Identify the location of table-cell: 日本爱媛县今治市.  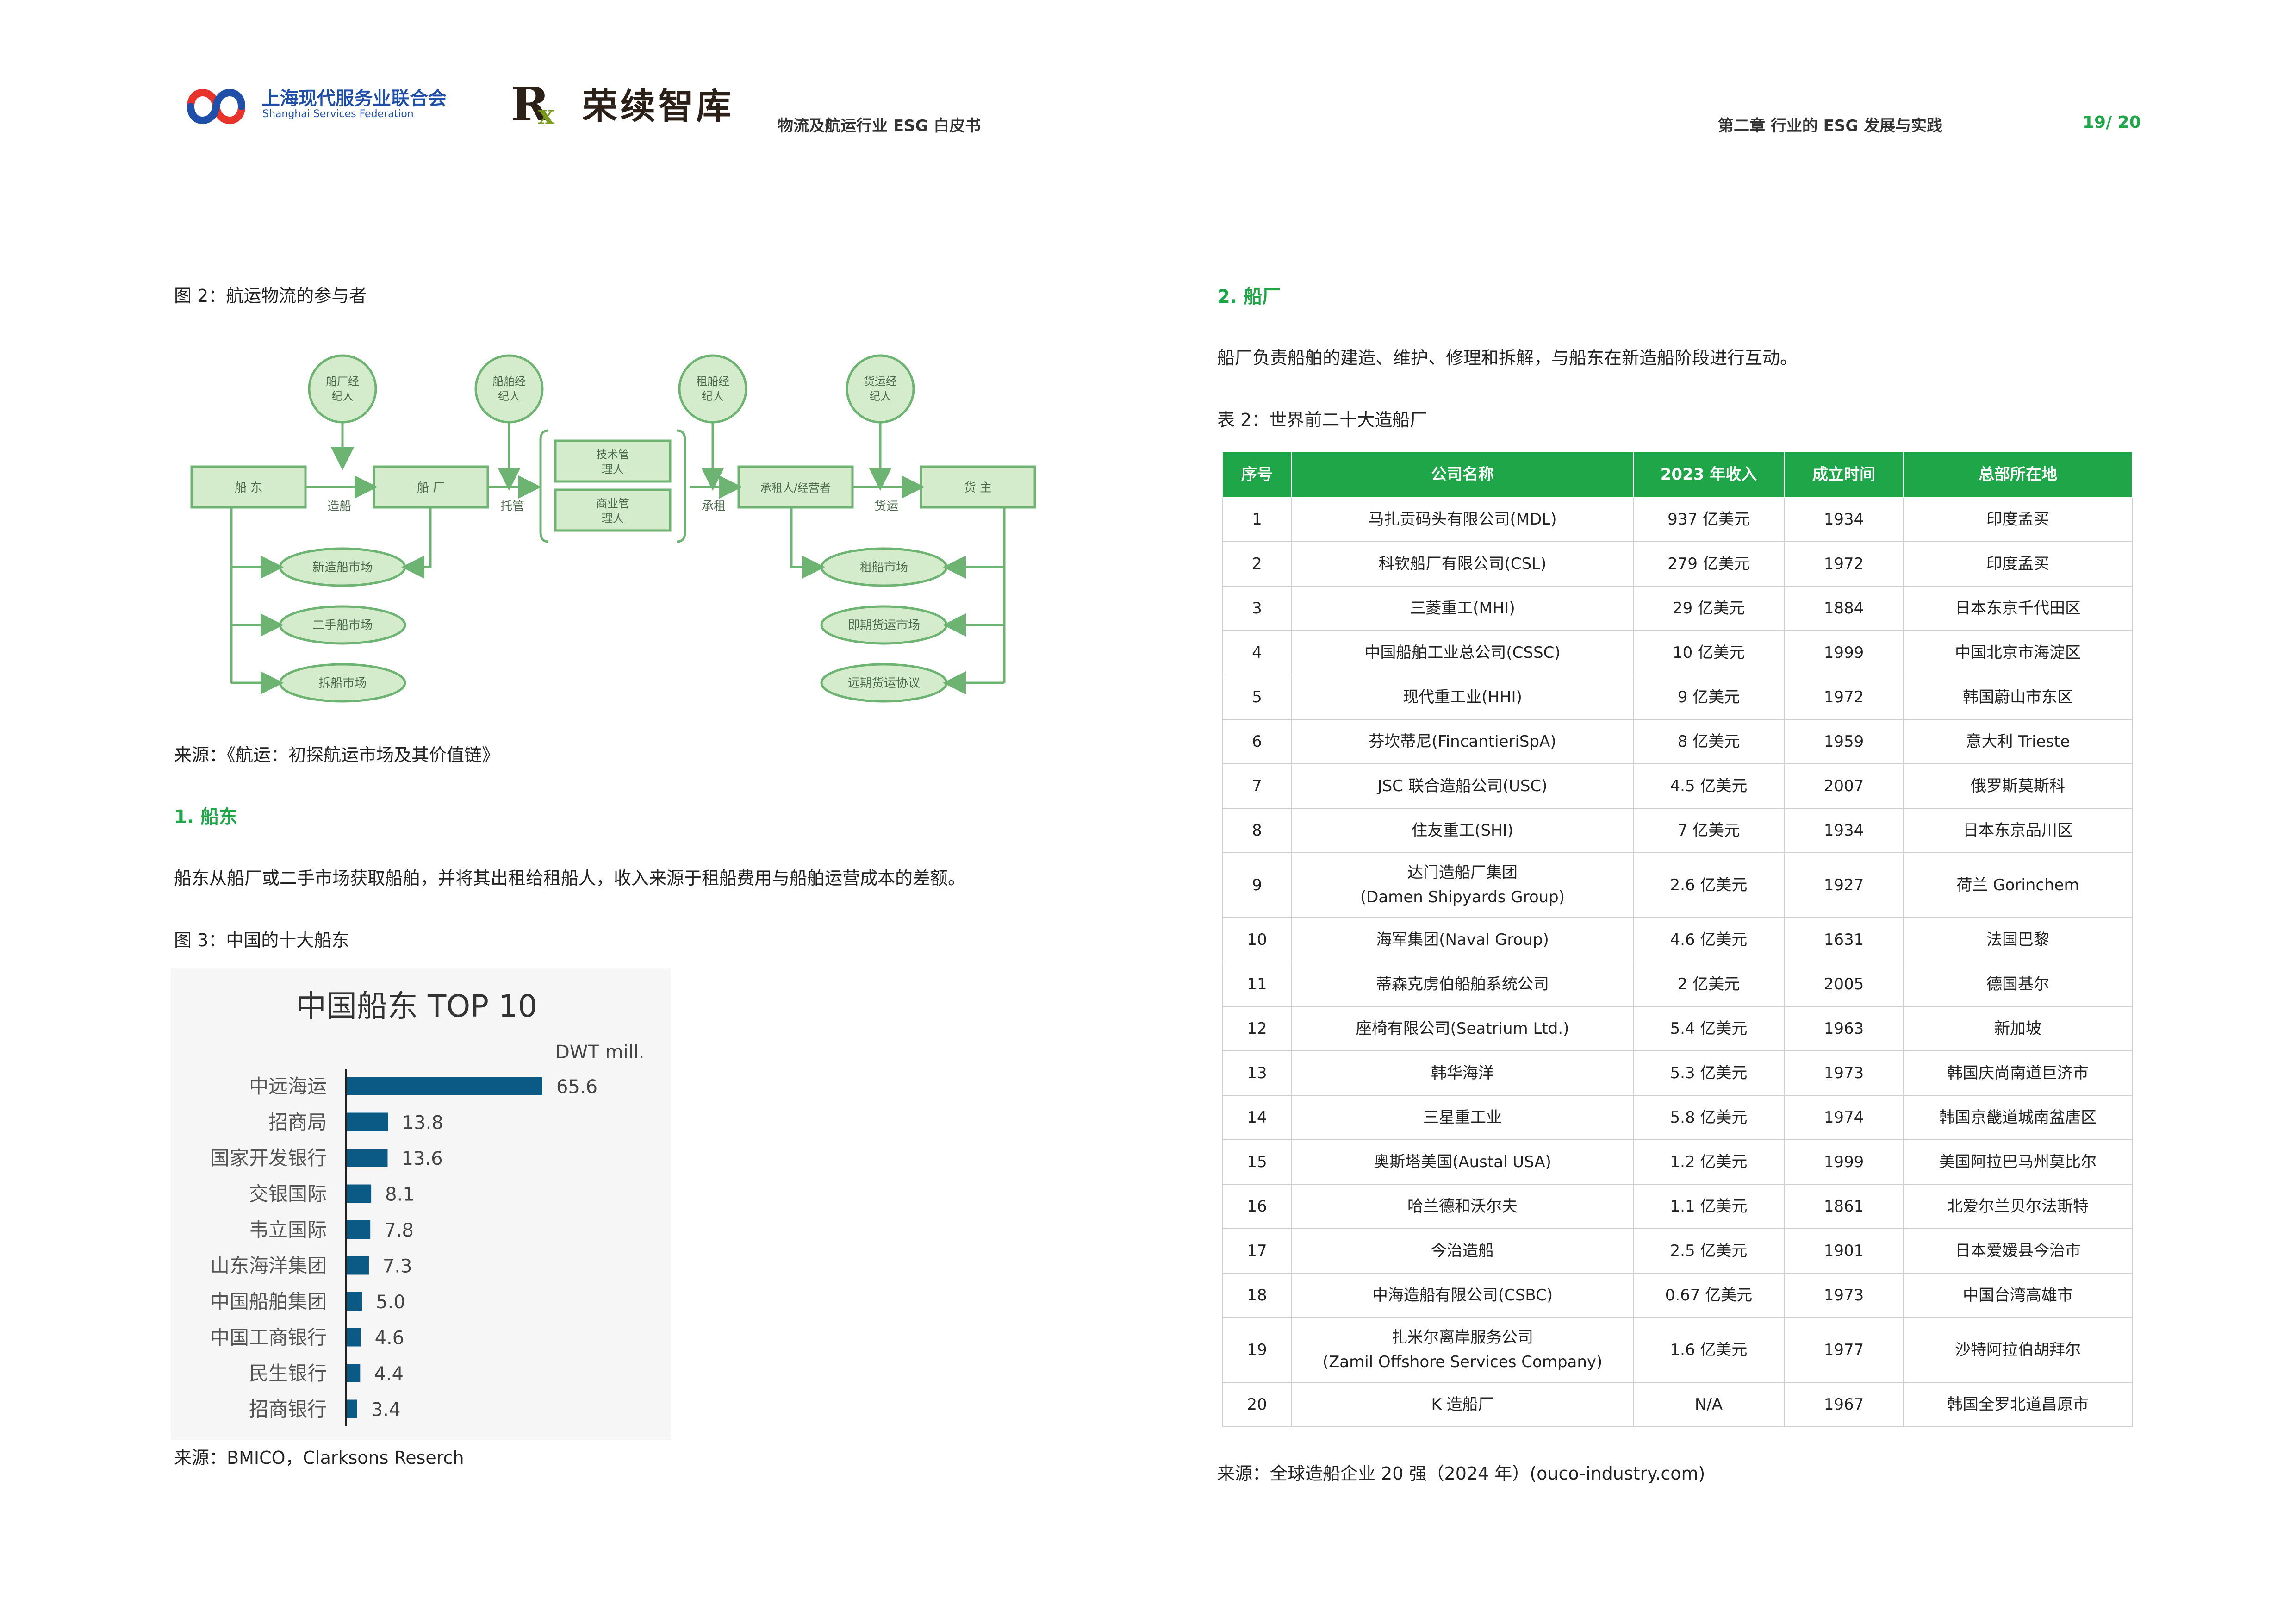
(2018, 1251).